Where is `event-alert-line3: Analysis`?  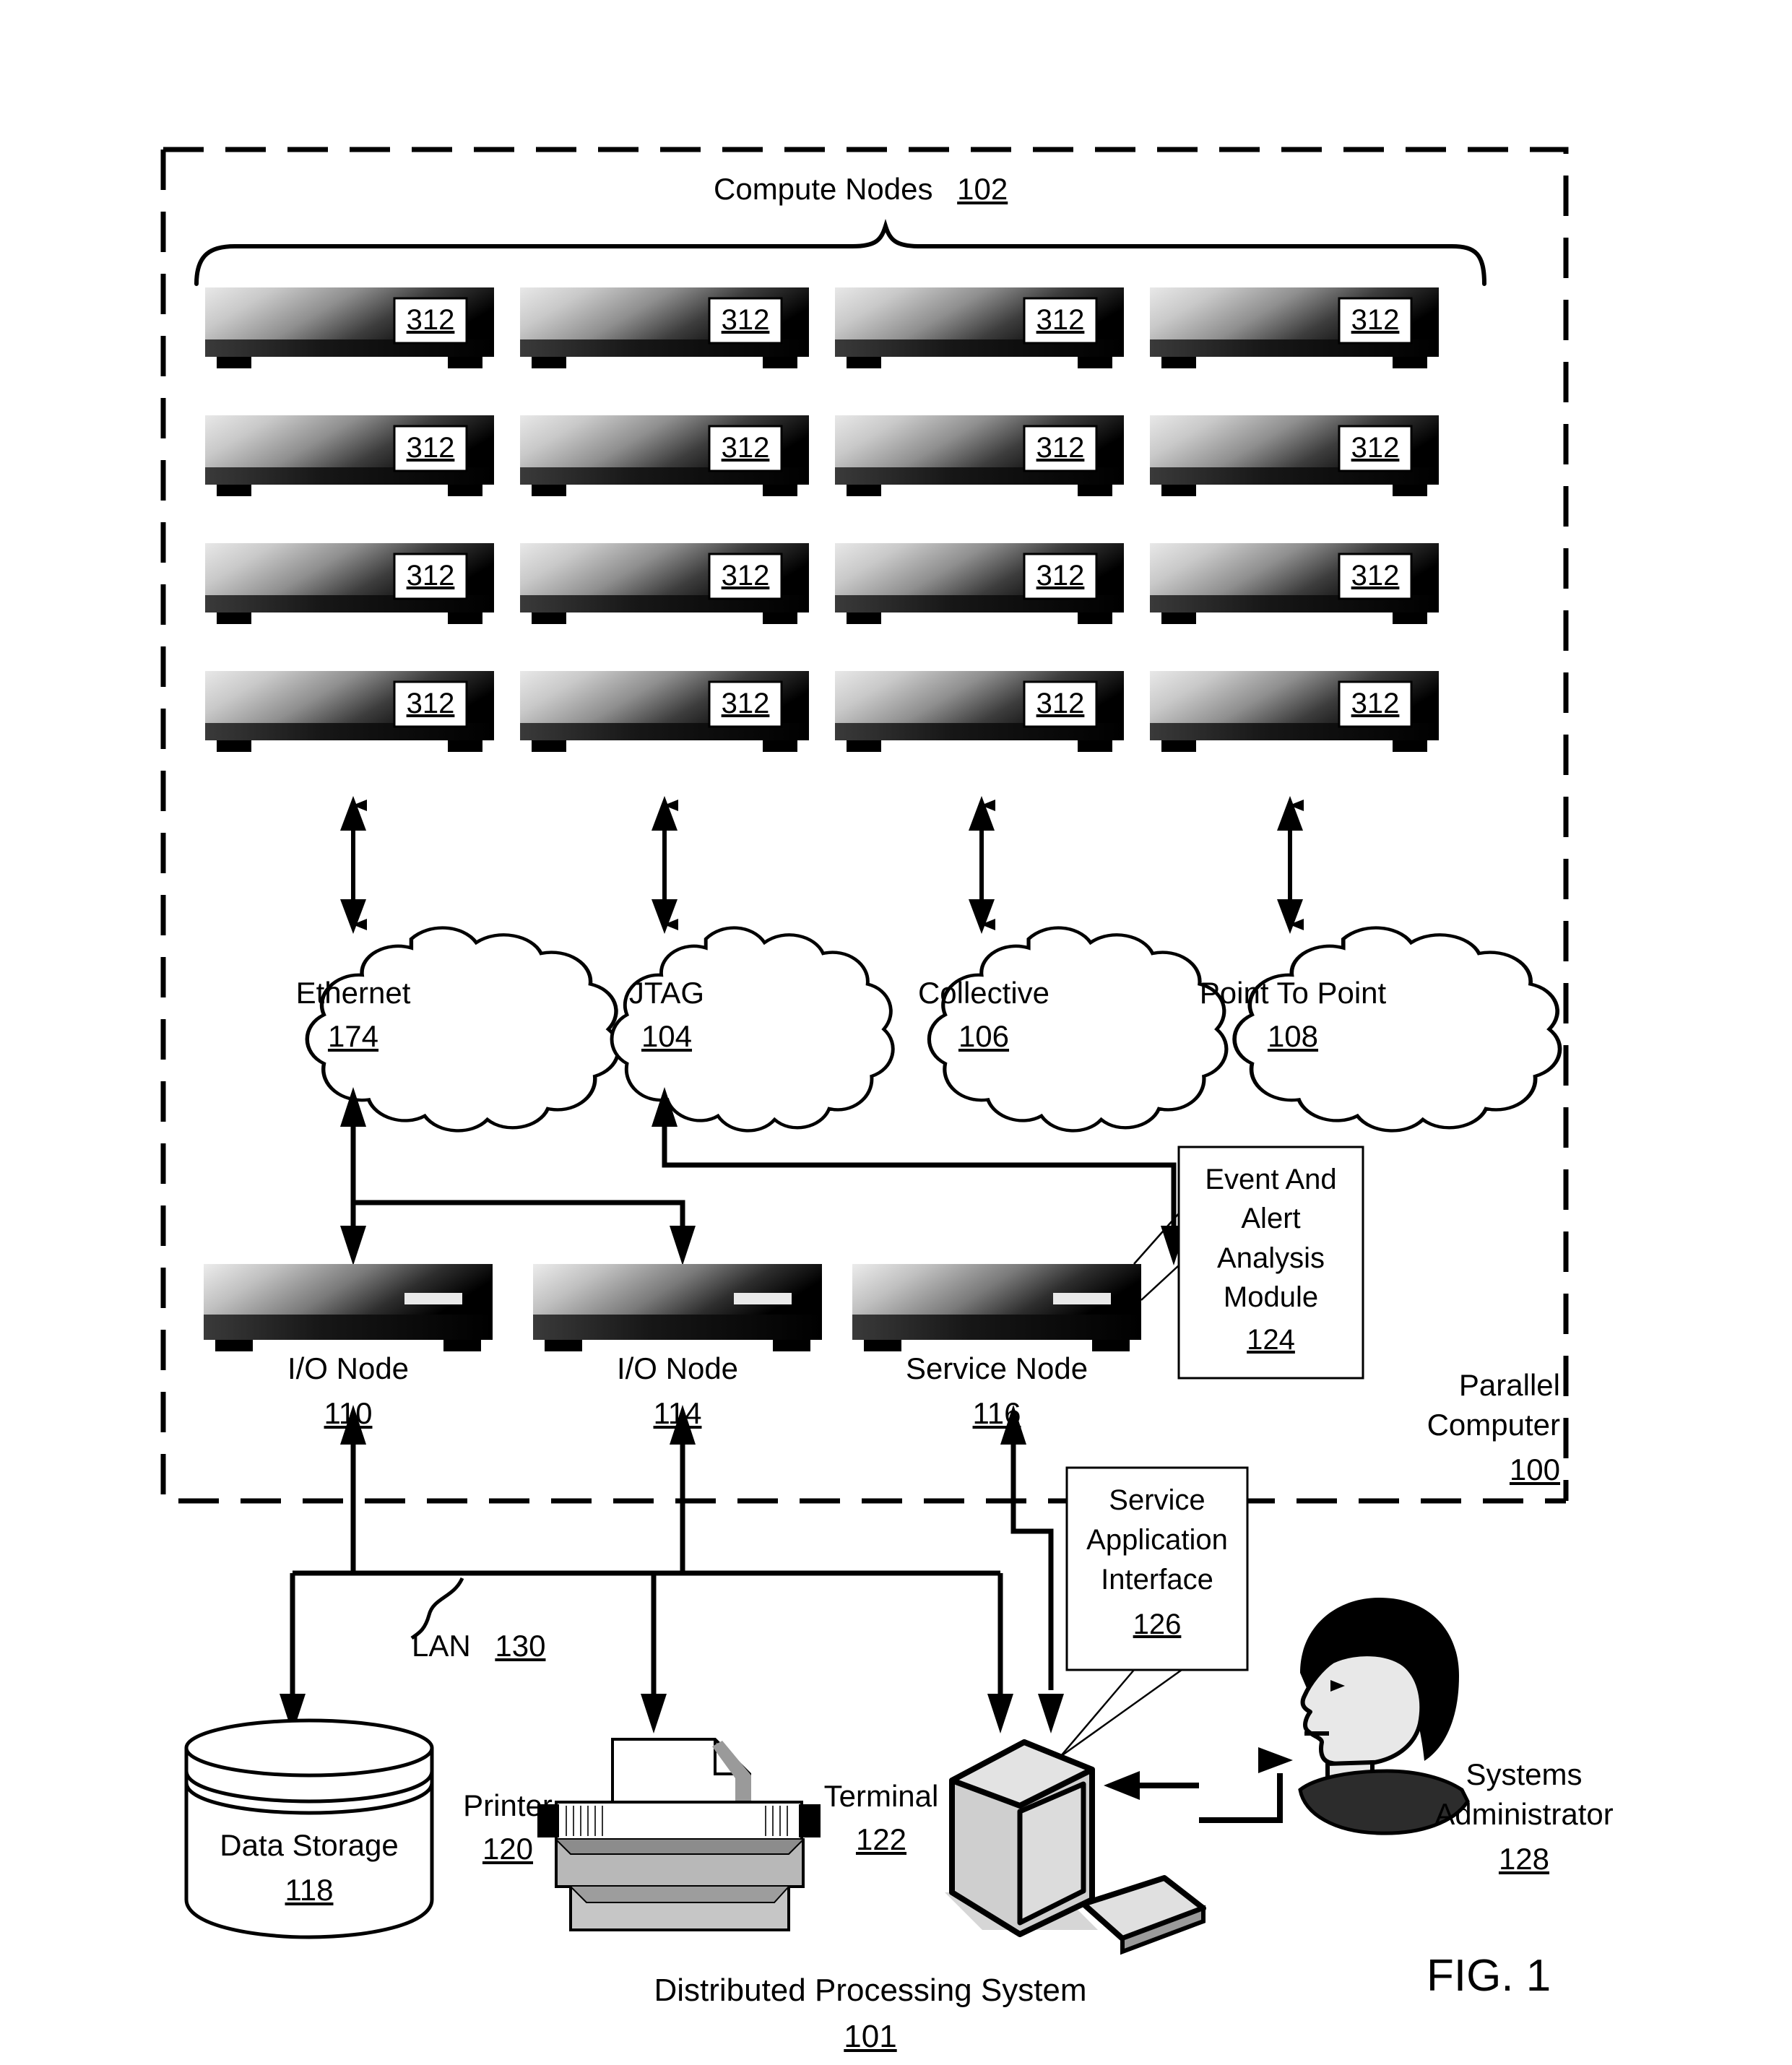 event-alert-line3: Analysis is located at coordinates (1271, 1258).